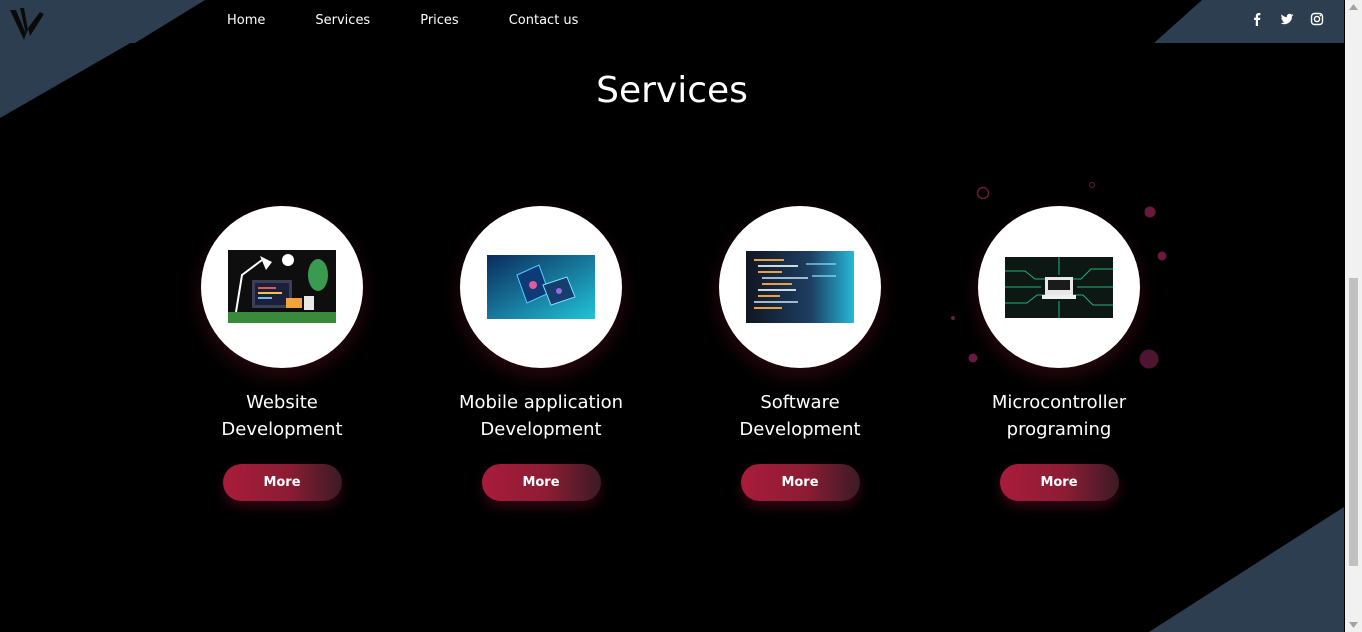 Image resolution: width=1362 pixels, height=632 pixels. I want to click on service-card-microcontroller: Microcontroller programing More, so click(1059, 353).